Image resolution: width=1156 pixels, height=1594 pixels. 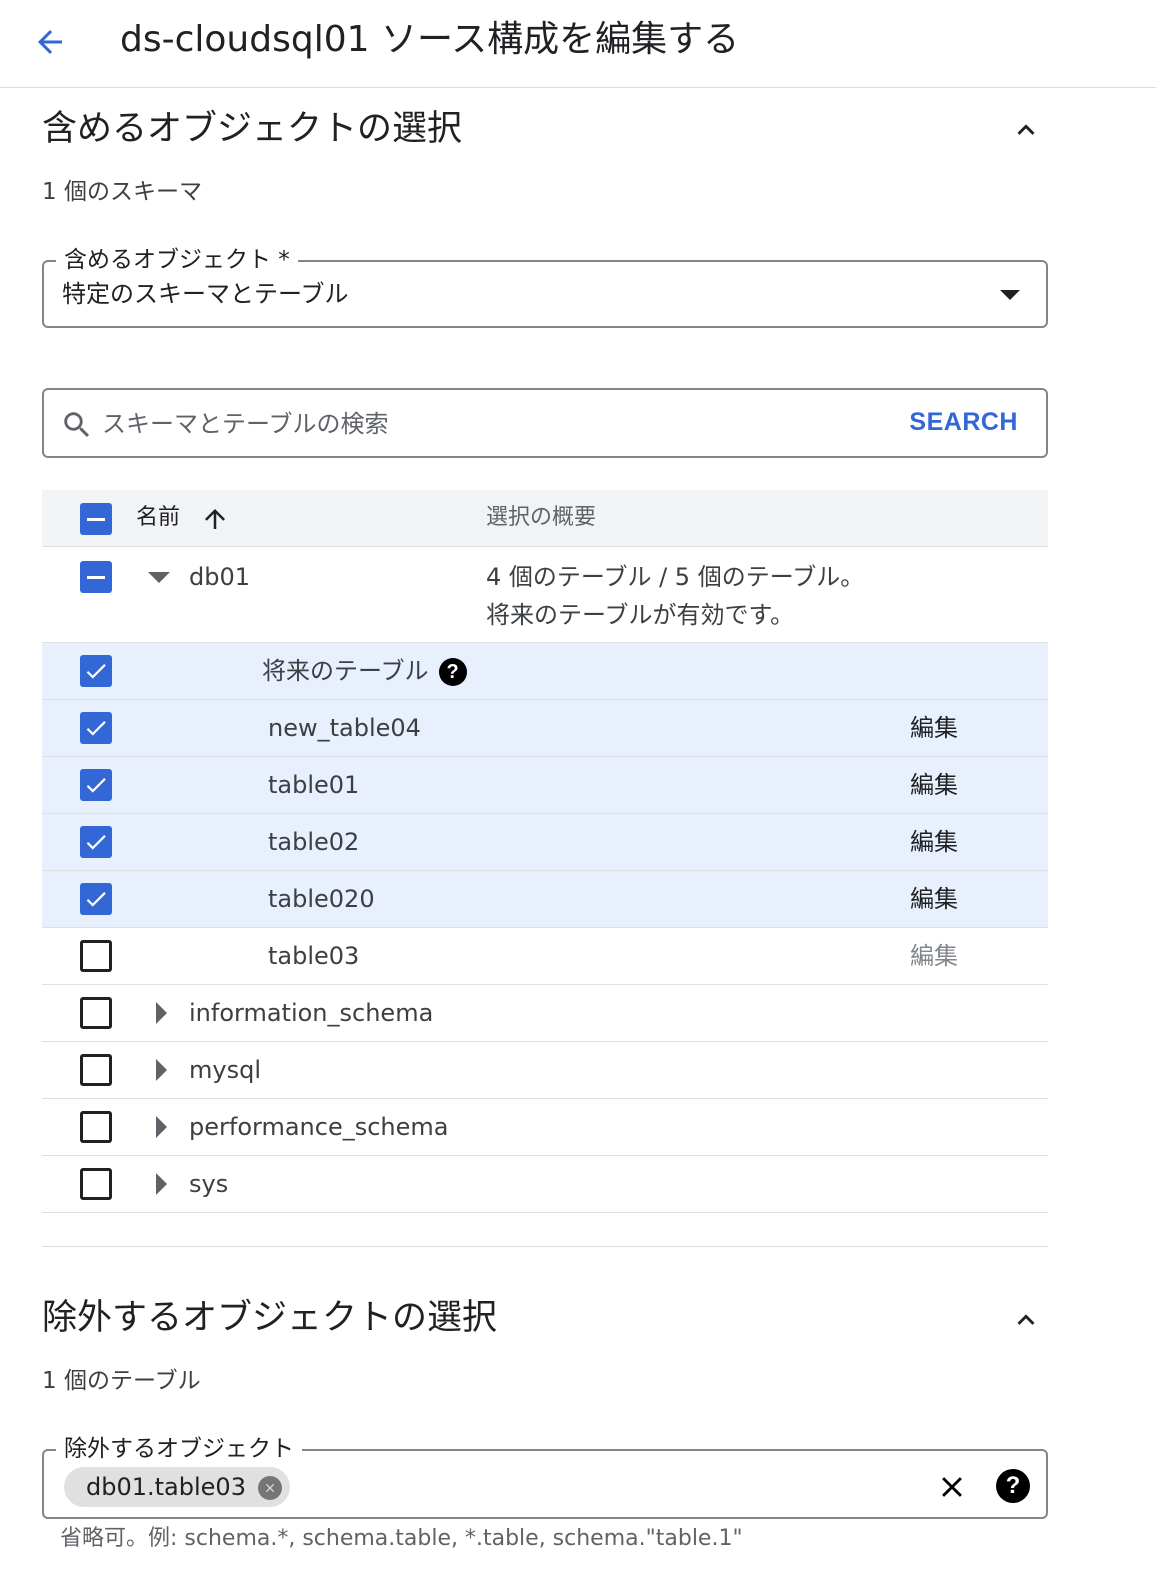 What do you see at coordinates (311, 1013) in the screenshot?
I see `schema-name: information_schema` at bounding box center [311, 1013].